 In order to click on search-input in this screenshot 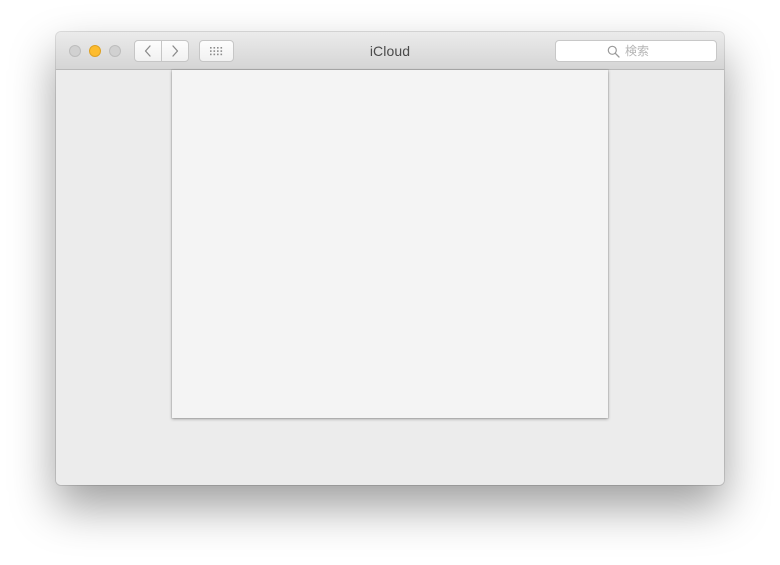, I will do `click(645, 51)`.